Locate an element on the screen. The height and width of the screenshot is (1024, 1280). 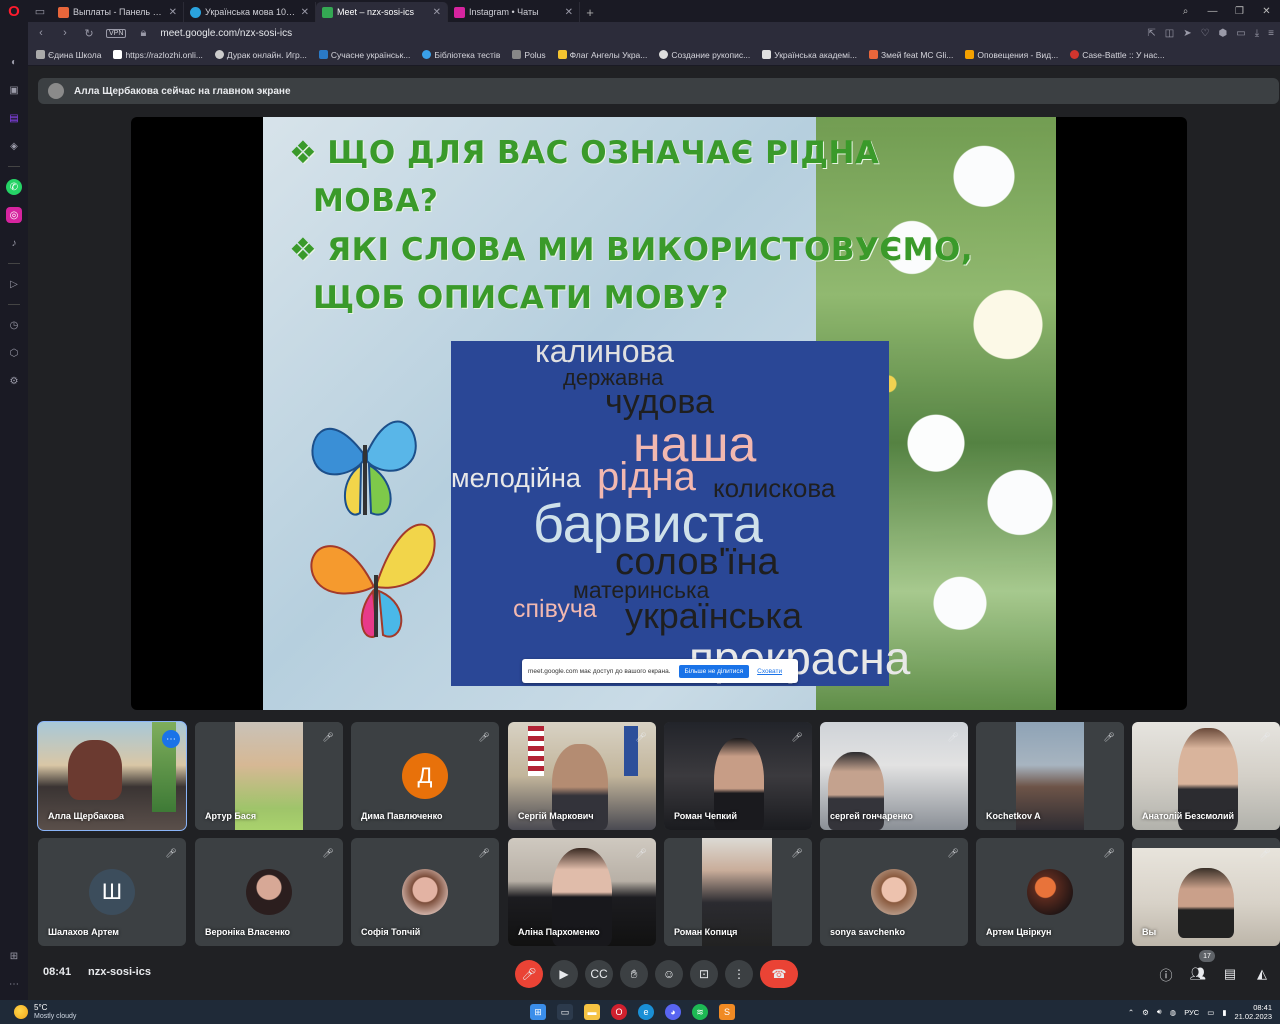
extension-icon: ◈ is located at coordinates (14, 146).